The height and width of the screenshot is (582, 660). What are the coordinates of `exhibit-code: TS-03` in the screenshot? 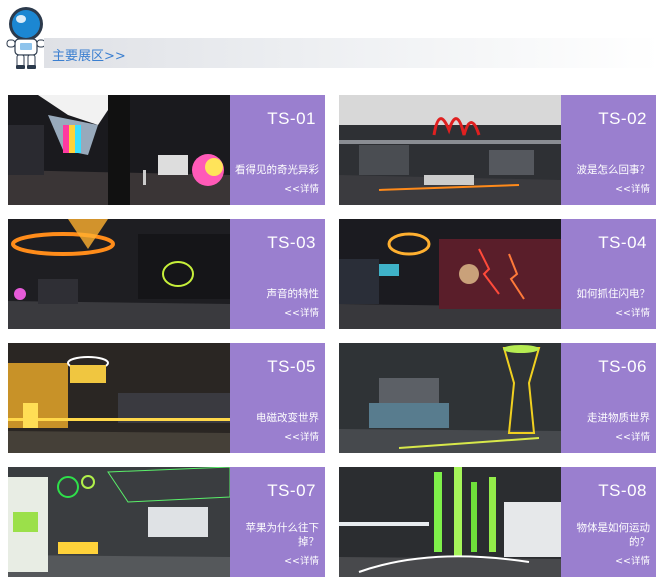 It's located at (291, 242).